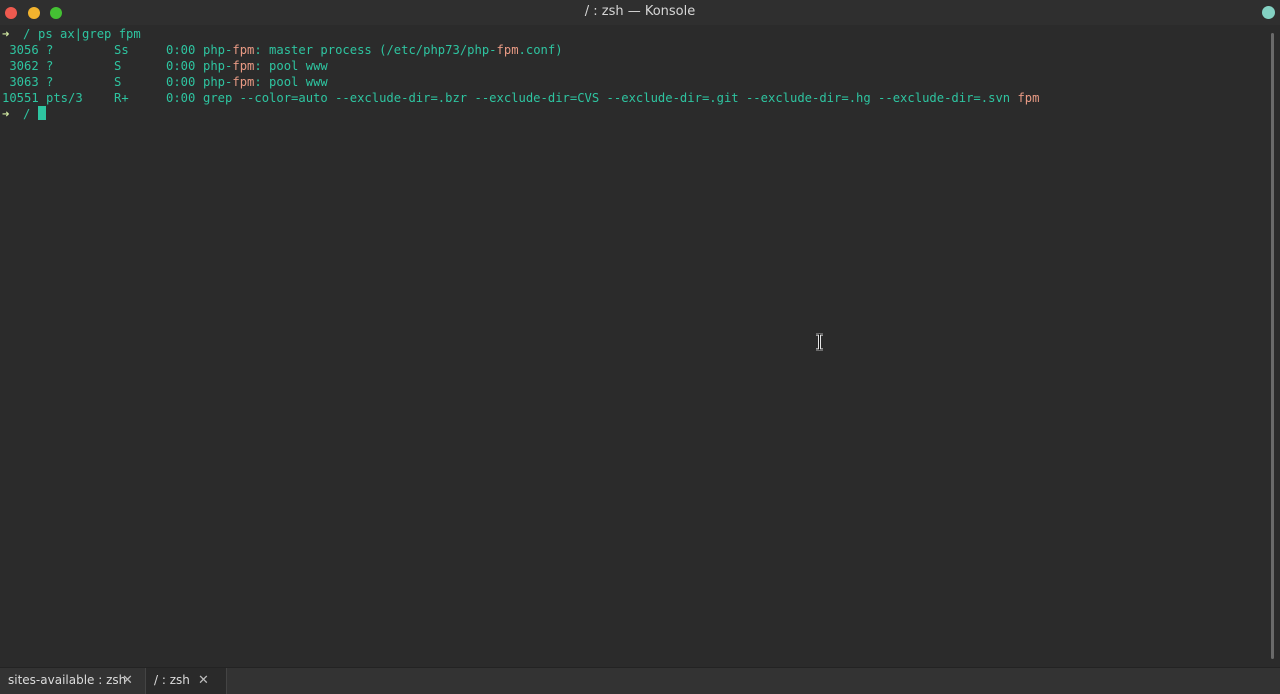 Image resolution: width=1280 pixels, height=694 pixels. I want to click on title-bar: / : zsh — Konsole, so click(640, 13).